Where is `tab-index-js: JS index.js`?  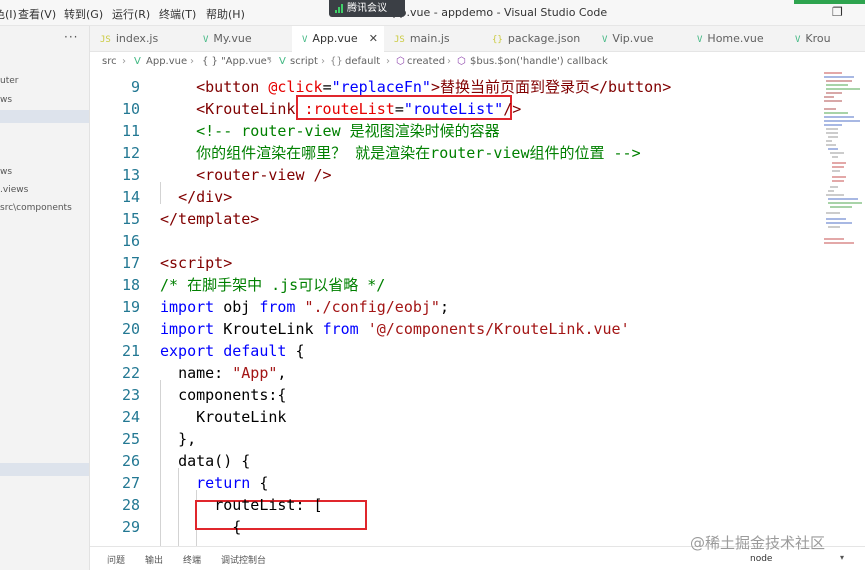
tab-index-js: JS index.js is located at coordinates (141, 39).